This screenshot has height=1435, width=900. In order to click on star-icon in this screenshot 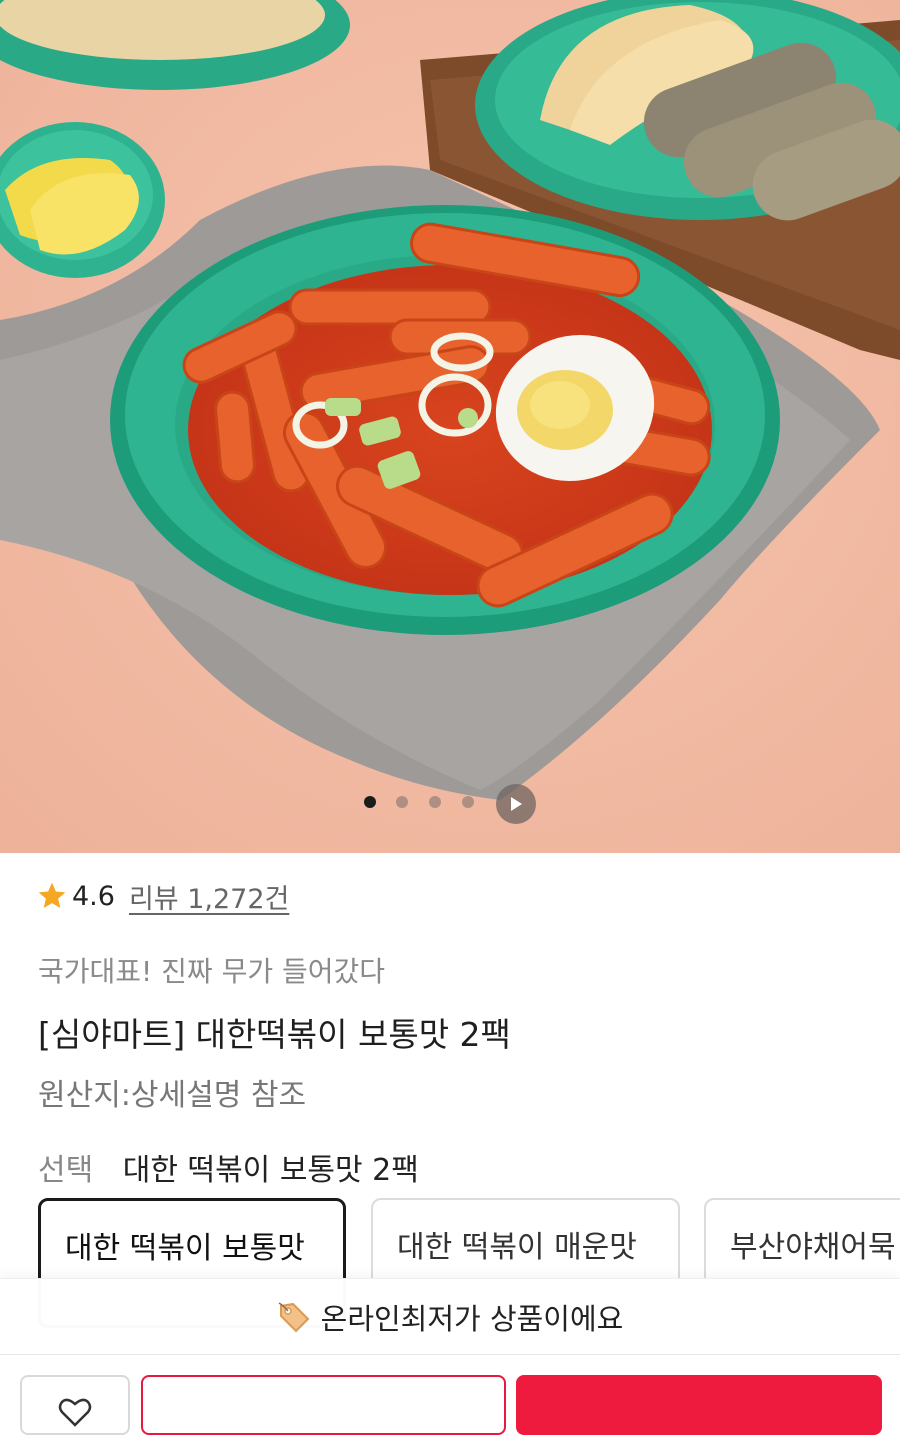, I will do `click(52, 895)`.